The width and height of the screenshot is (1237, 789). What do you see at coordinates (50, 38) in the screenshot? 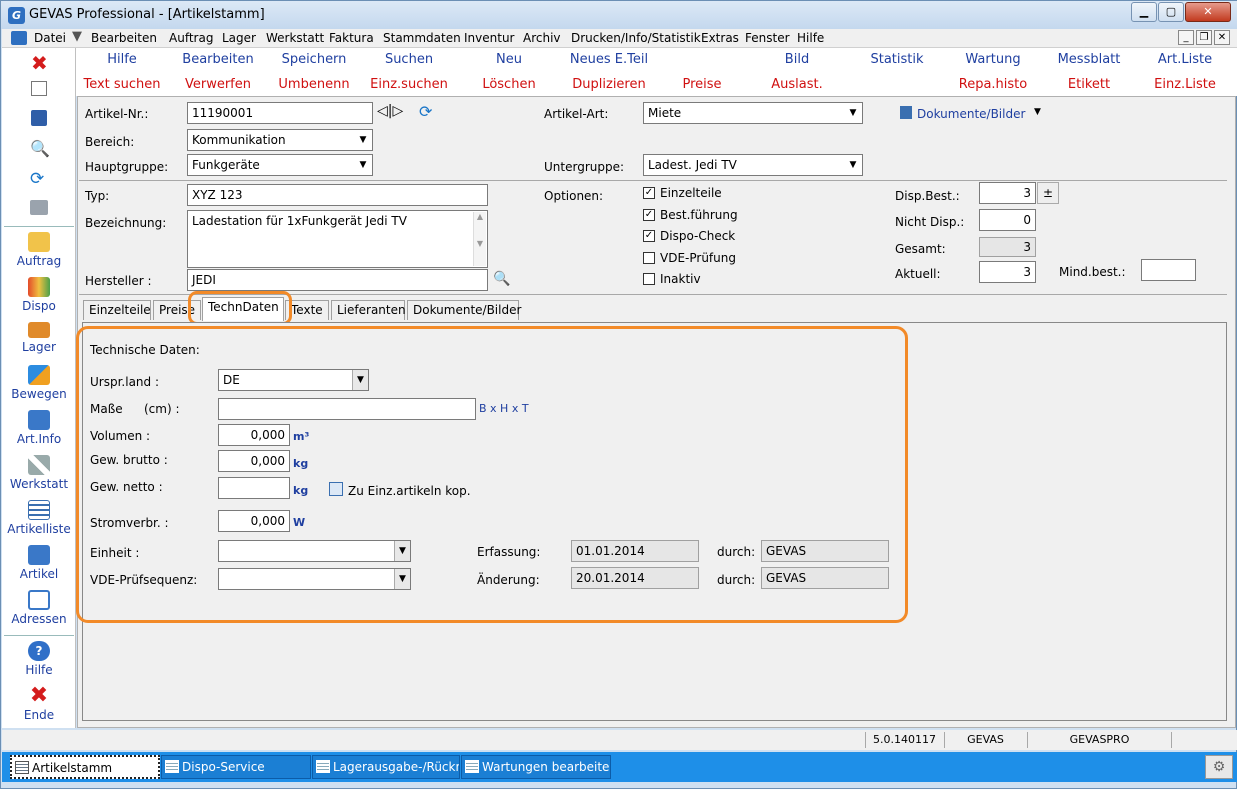
I see `menu-datei: Datei` at bounding box center [50, 38].